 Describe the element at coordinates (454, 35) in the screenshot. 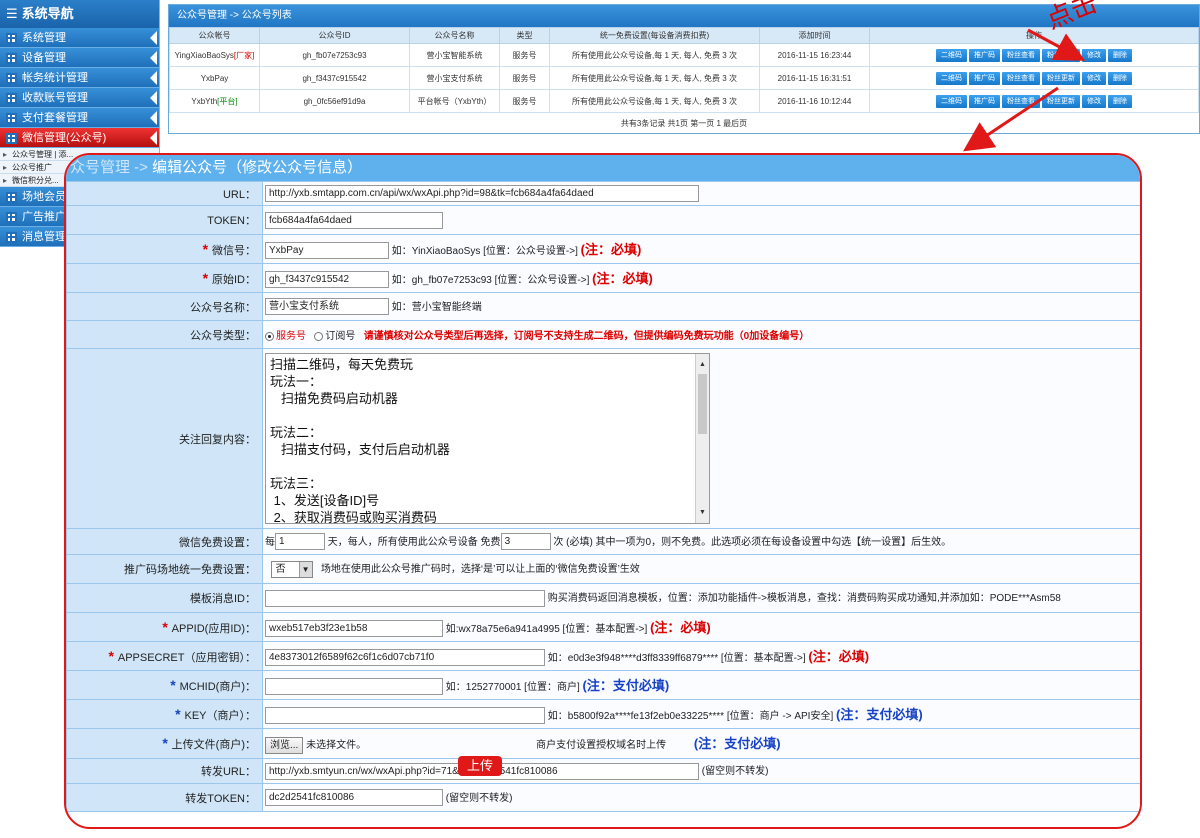

I see `column-header: 公众号名称` at that location.